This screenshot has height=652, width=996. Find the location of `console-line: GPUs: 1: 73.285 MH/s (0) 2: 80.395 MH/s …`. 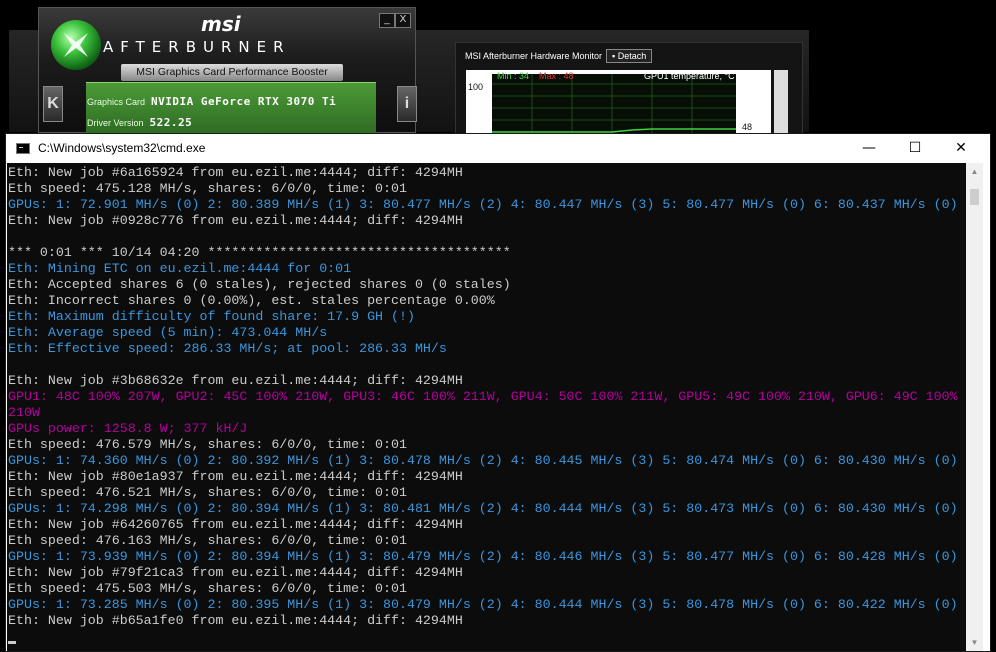

console-line: GPUs: 1: 73.285 MH/s (0) 2: 80.395 MH/s … is located at coordinates (483, 604).